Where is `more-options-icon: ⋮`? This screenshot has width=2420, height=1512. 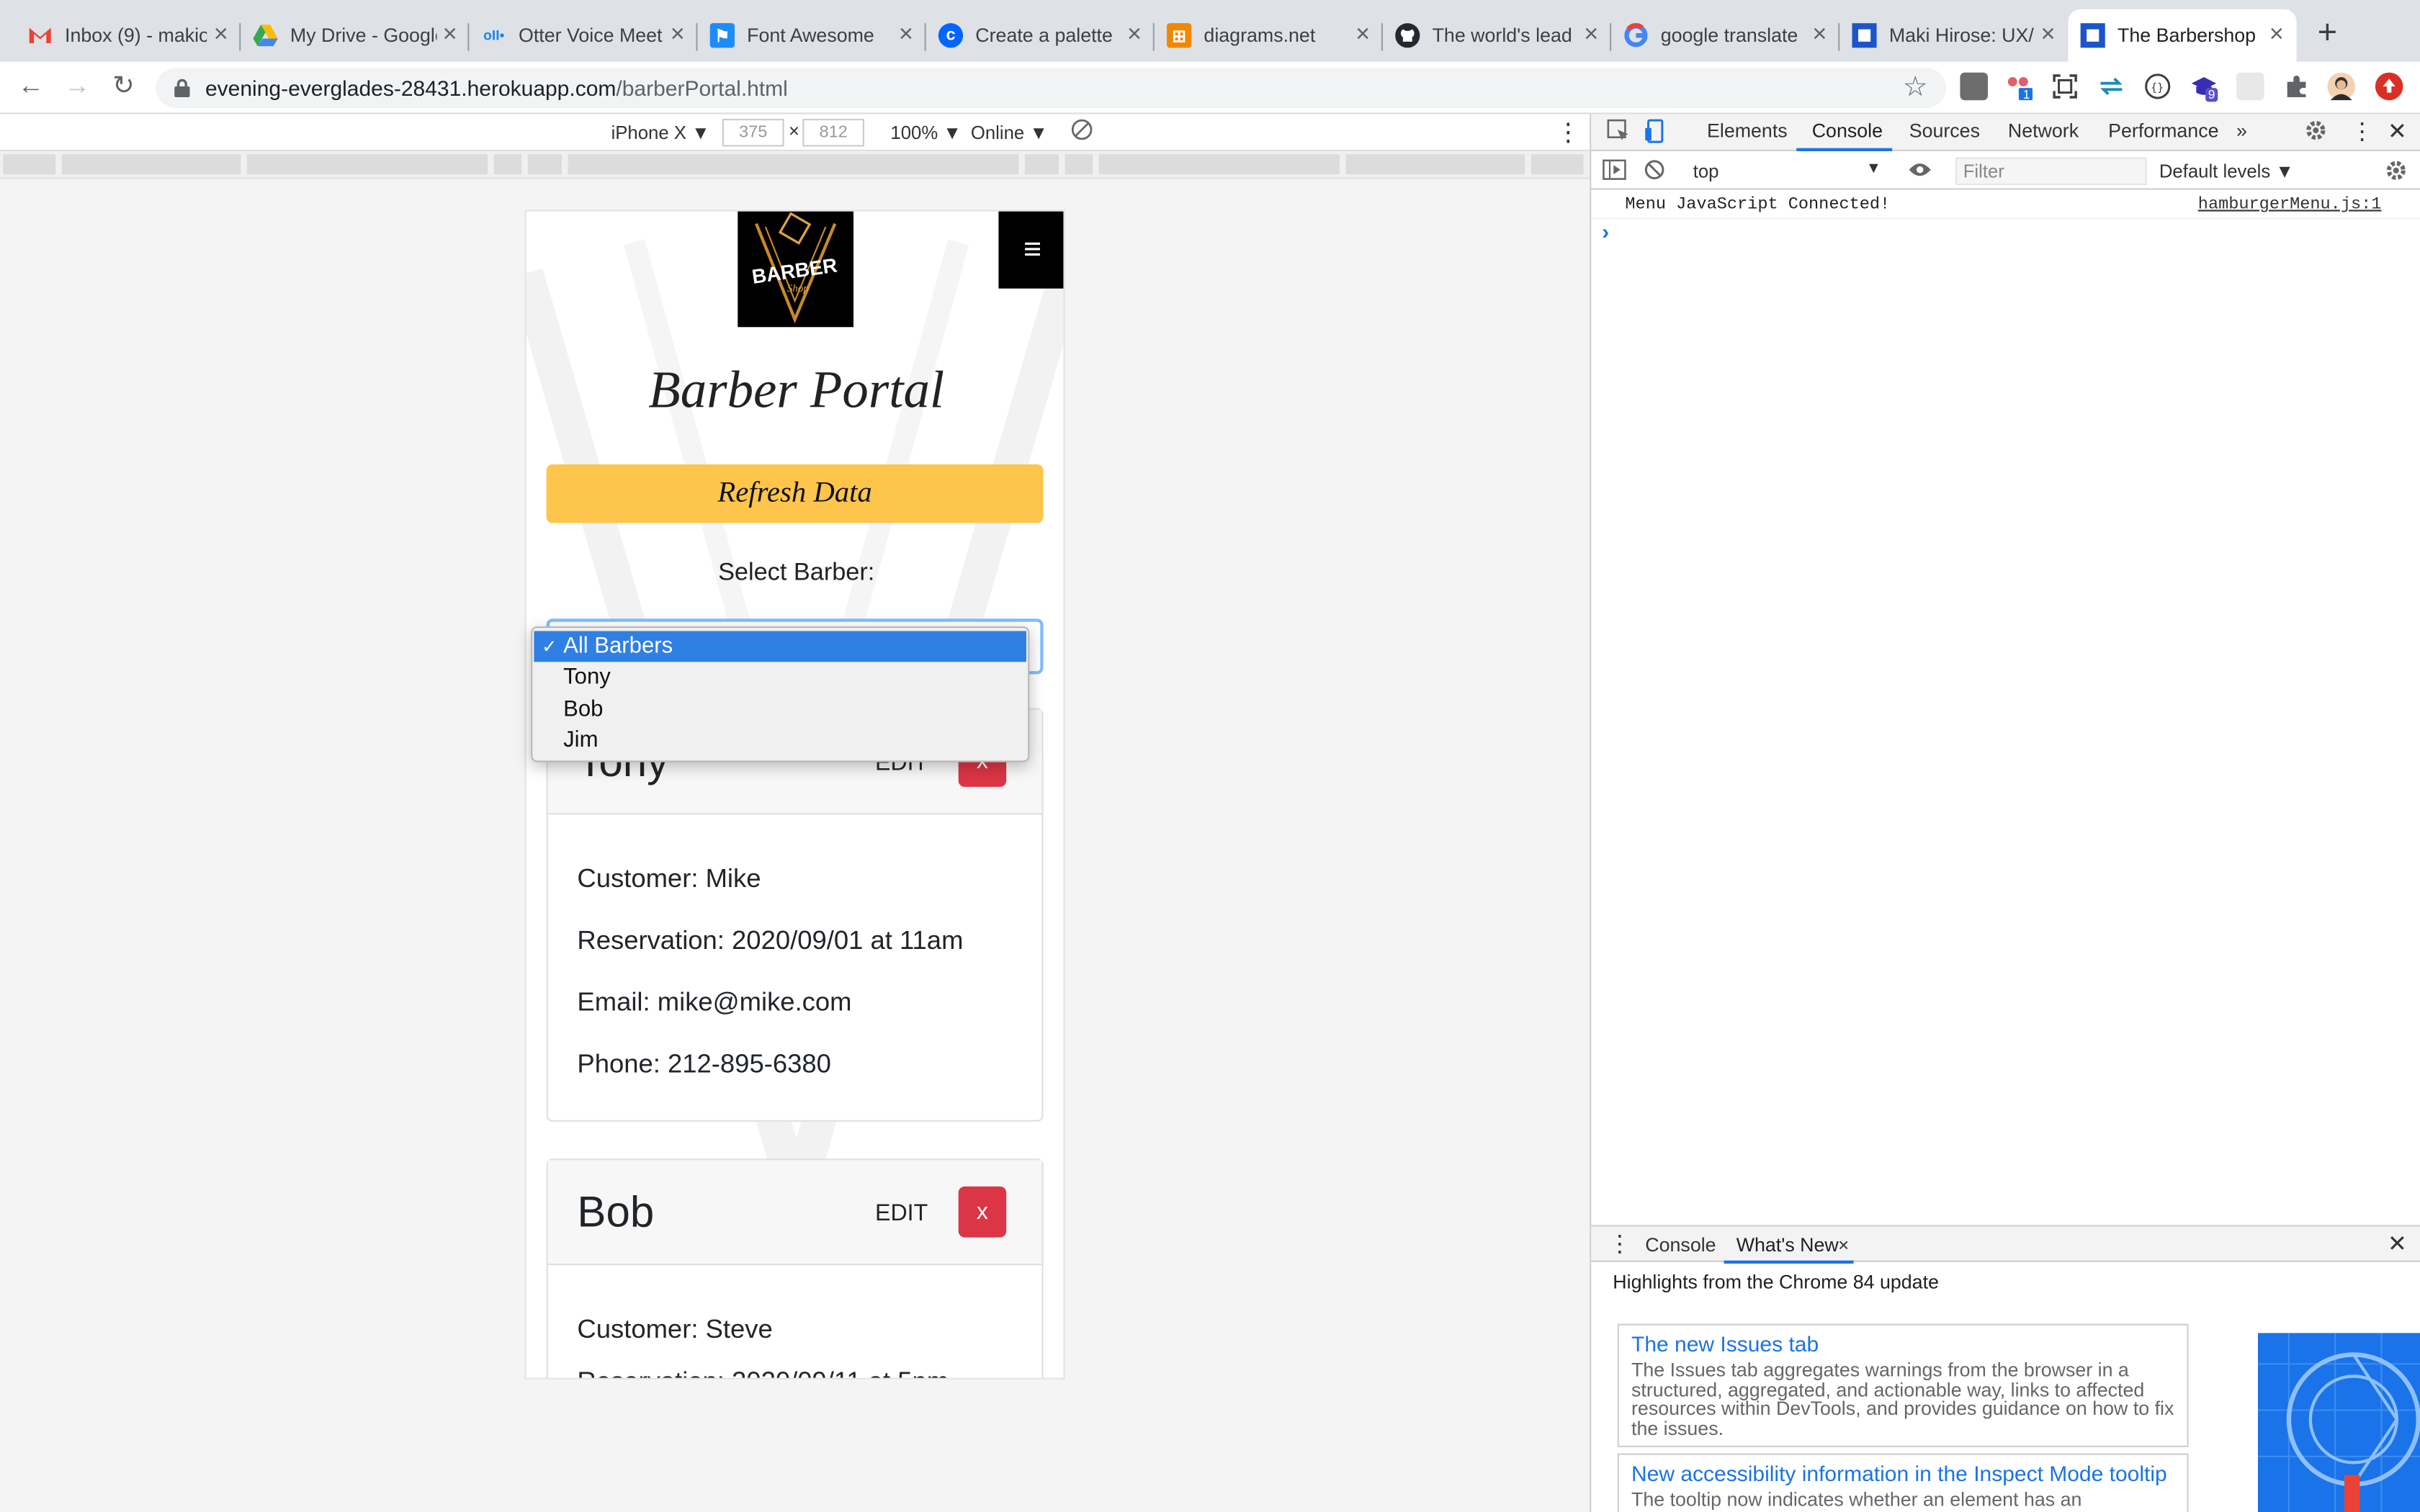
more-options-icon: ⋮ is located at coordinates (1568, 132).